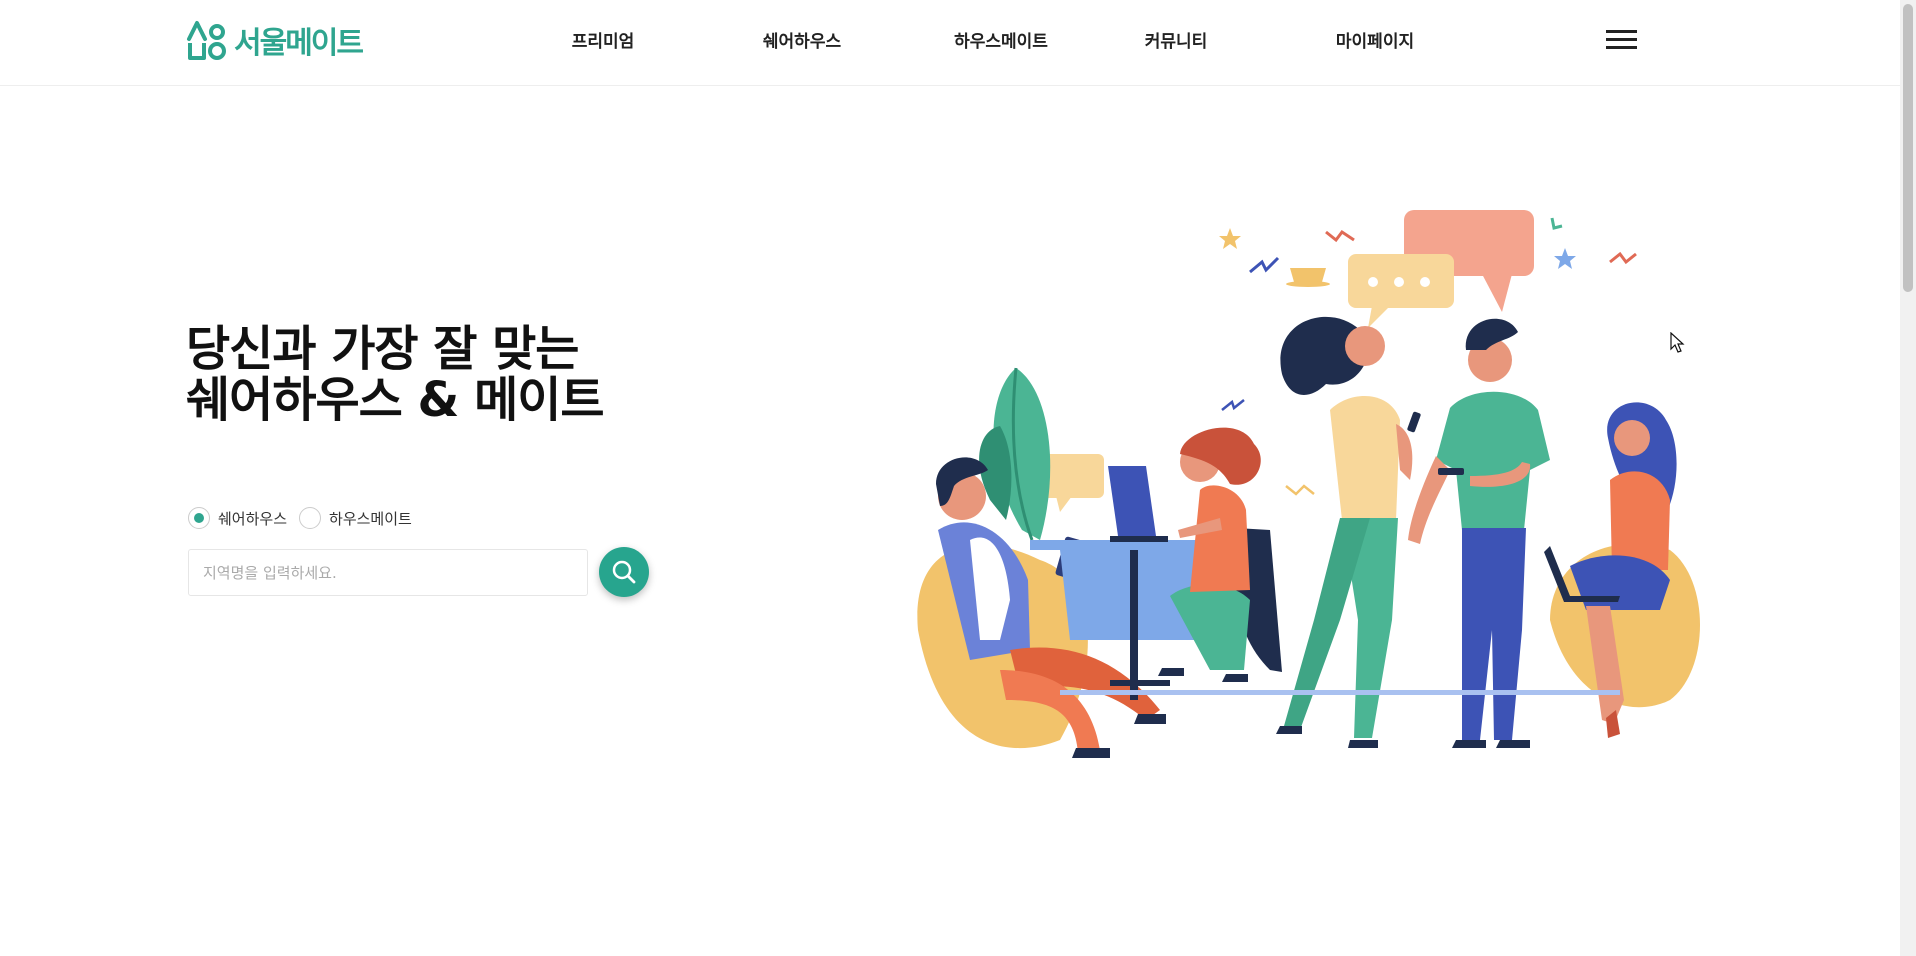 The height and width of the screenshot is (956, 1916). What do you see at coordinates (1908, 478) in the screenshot?
I see `page-scrollbar` at bounding box center [1908, 478].